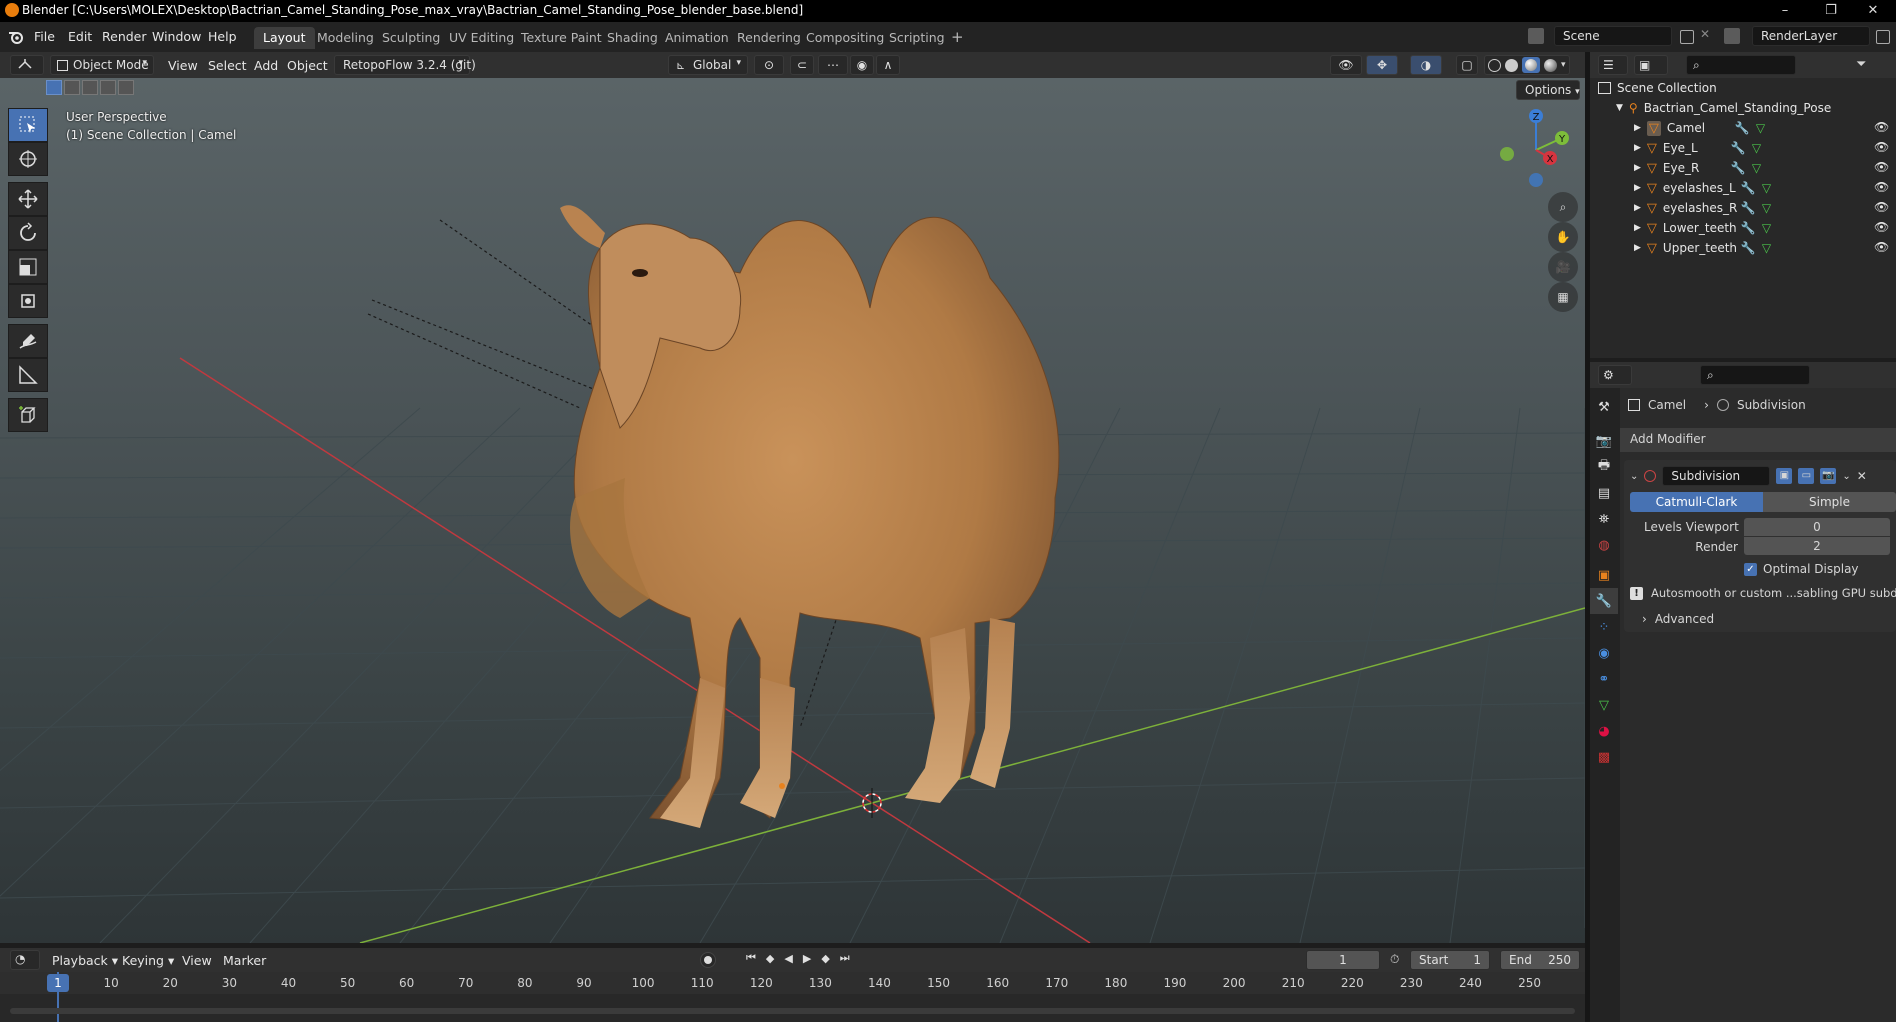  I want to click on optimal-display-checkbox: ✓, so click(1750, 569).